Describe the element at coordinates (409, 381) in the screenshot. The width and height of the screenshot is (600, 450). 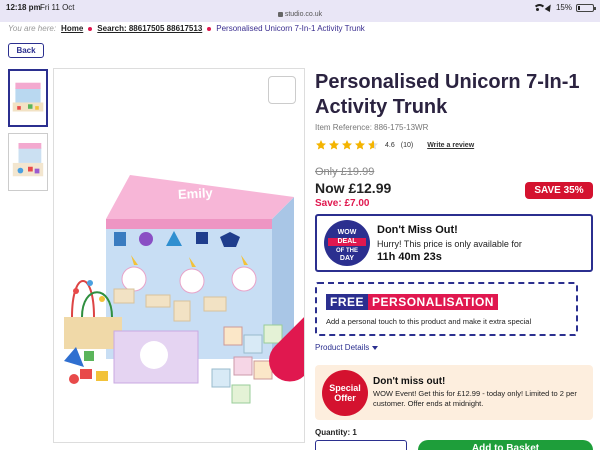
I see `offer-heading: Don't miss out!` at that location.